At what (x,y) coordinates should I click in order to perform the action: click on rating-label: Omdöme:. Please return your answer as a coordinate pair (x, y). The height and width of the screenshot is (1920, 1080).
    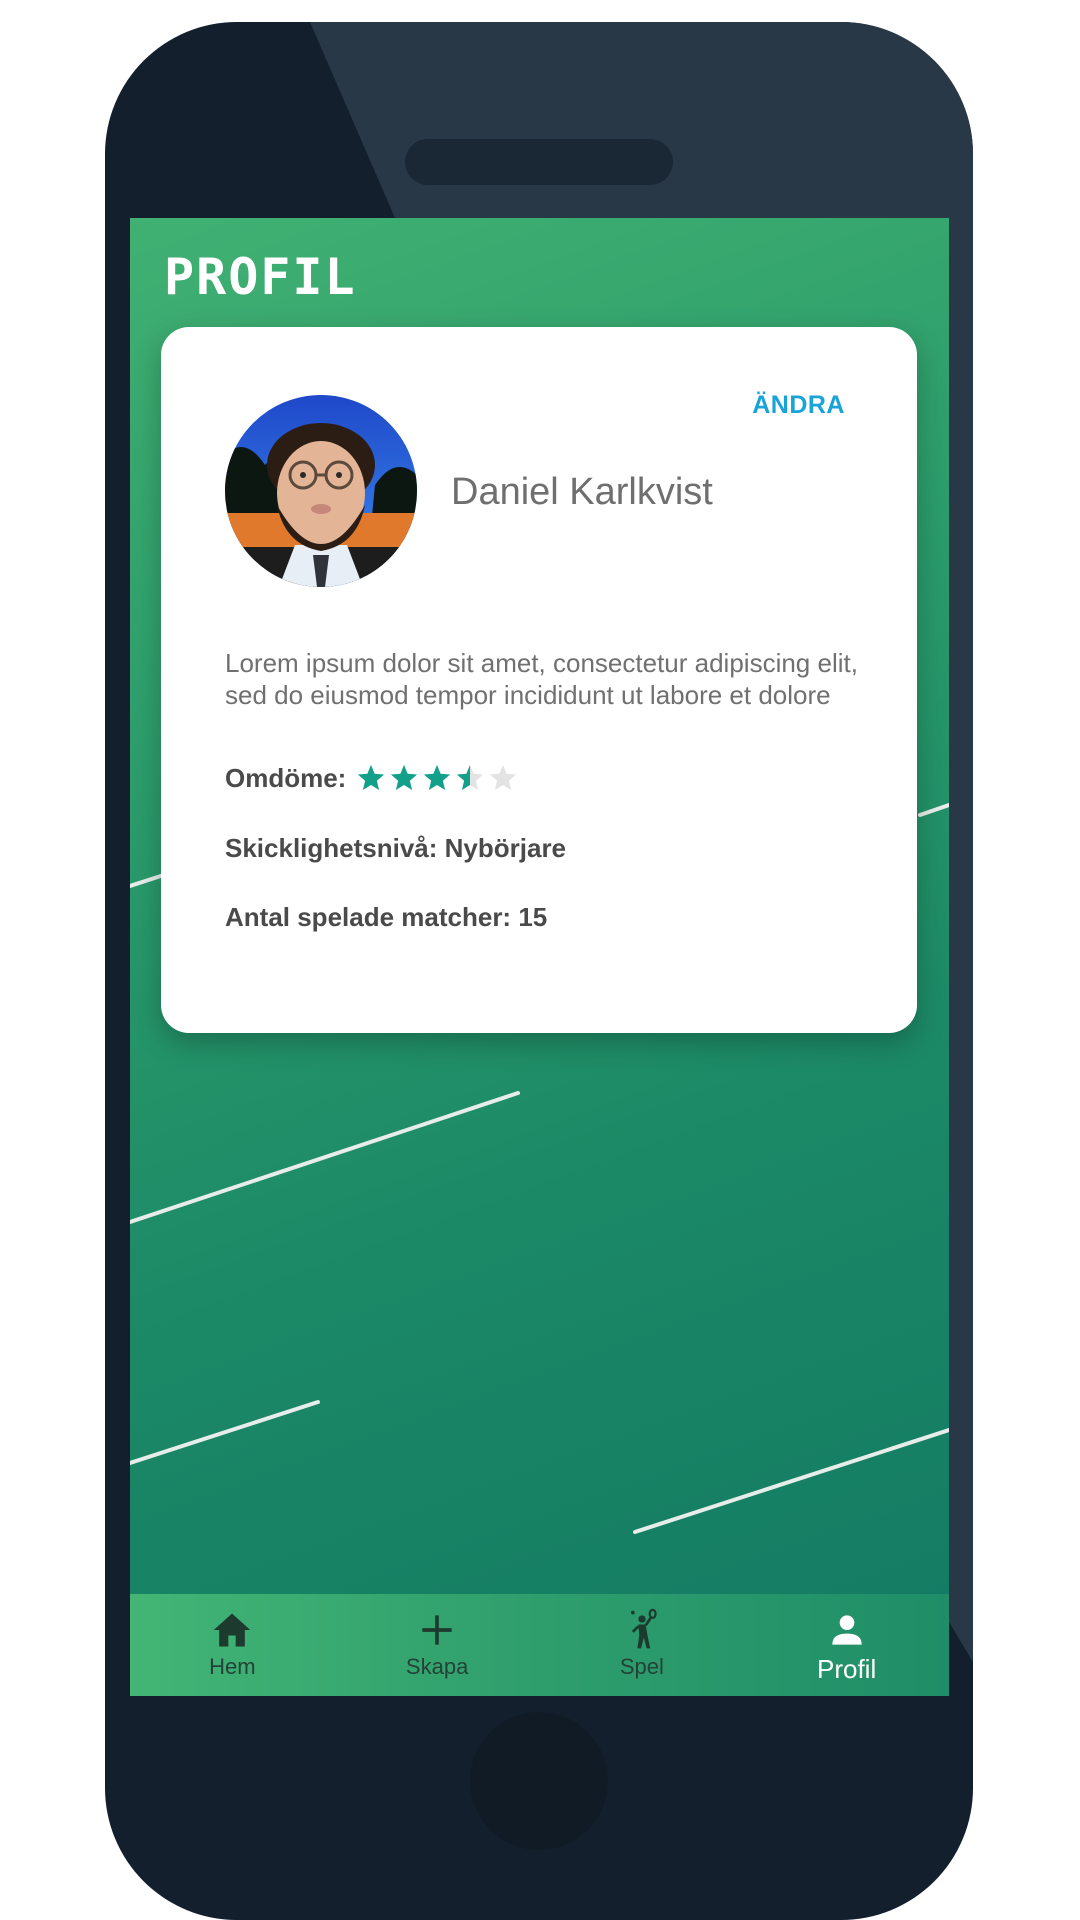
    Looking at the image, I should click on (286, 777).